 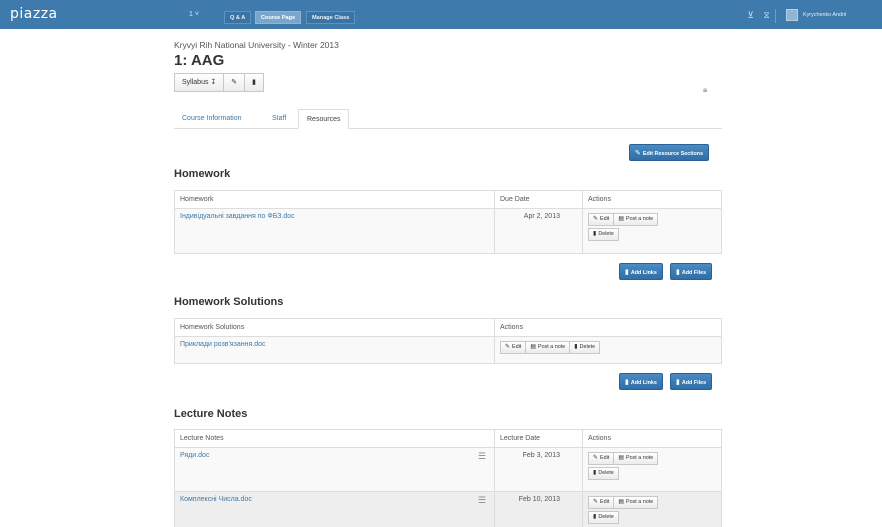 What do you see at coordinates (538, 199) in the screenshot?
I see `column-header: Due Date` at bounding box center [538, 199].